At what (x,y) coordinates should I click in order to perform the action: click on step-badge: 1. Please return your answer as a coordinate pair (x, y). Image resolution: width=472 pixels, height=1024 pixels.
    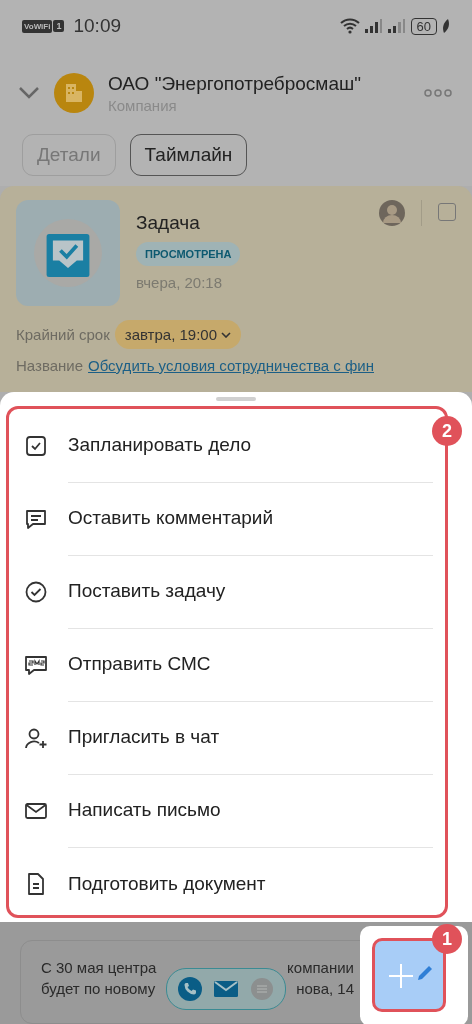
    Looking at the image, I should click on (447, 939).